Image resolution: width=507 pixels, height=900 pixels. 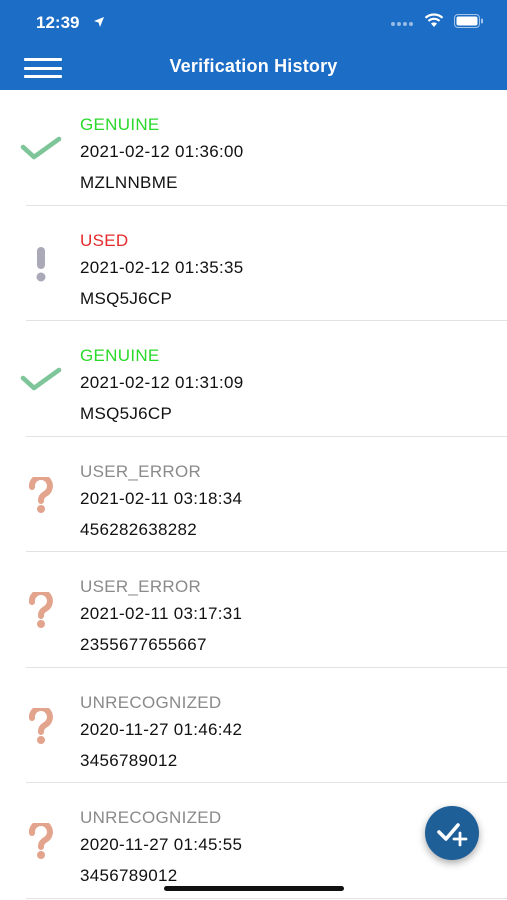 What do you see at coordinates (161, 498) in the screenshot?
I see `verification-datetime: 2021-02-11 03:18:34` at bounding box center [161, 498].